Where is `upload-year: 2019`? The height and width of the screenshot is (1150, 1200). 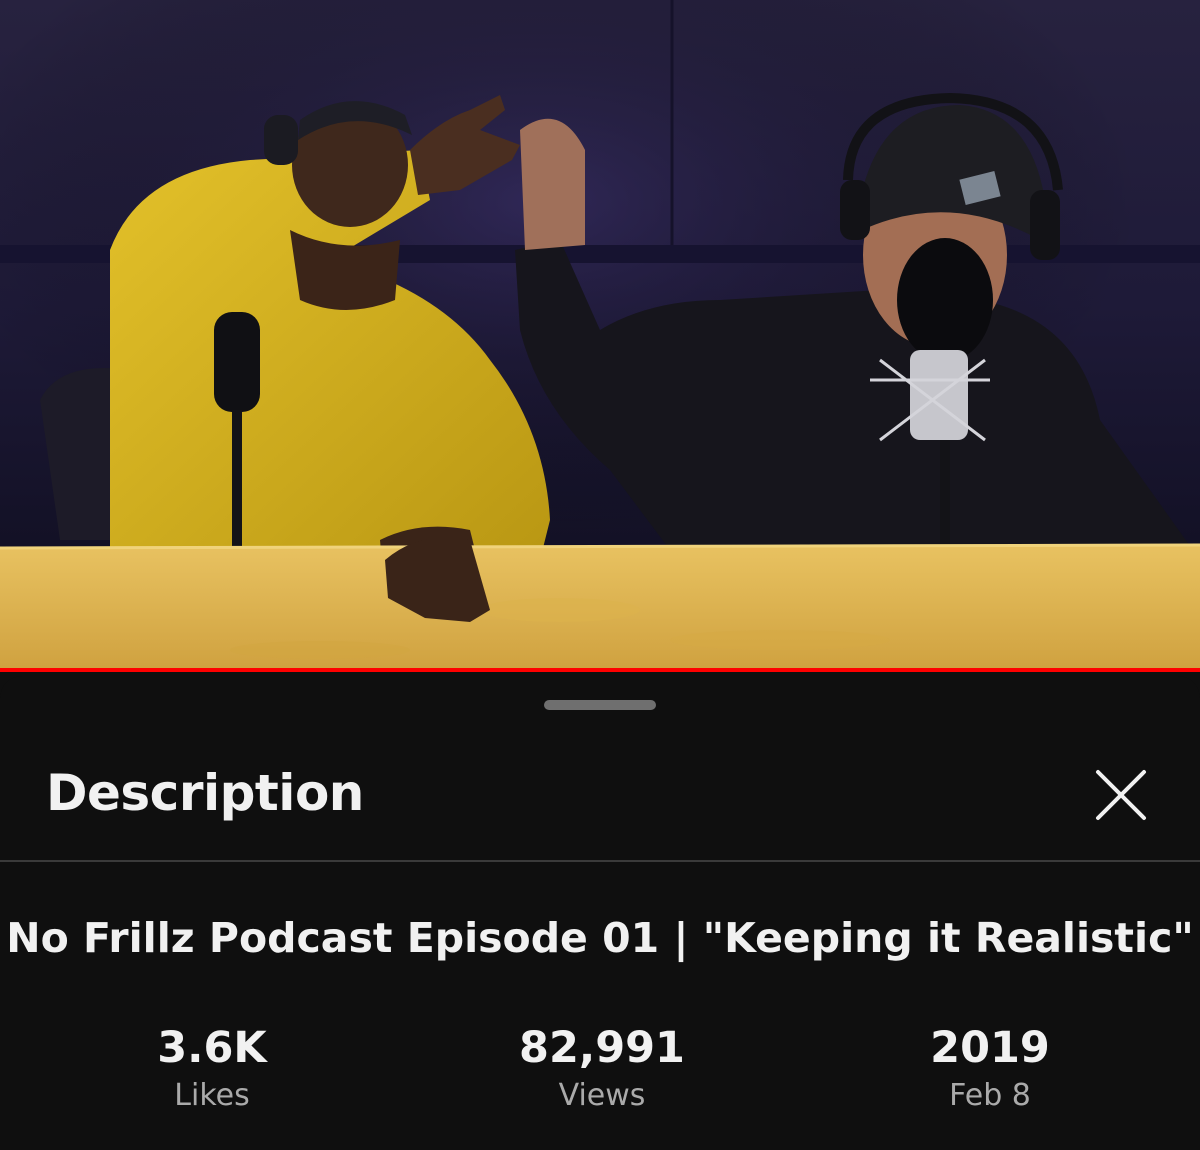 upload-year: 2019 is located at coordinates (990, 1048).